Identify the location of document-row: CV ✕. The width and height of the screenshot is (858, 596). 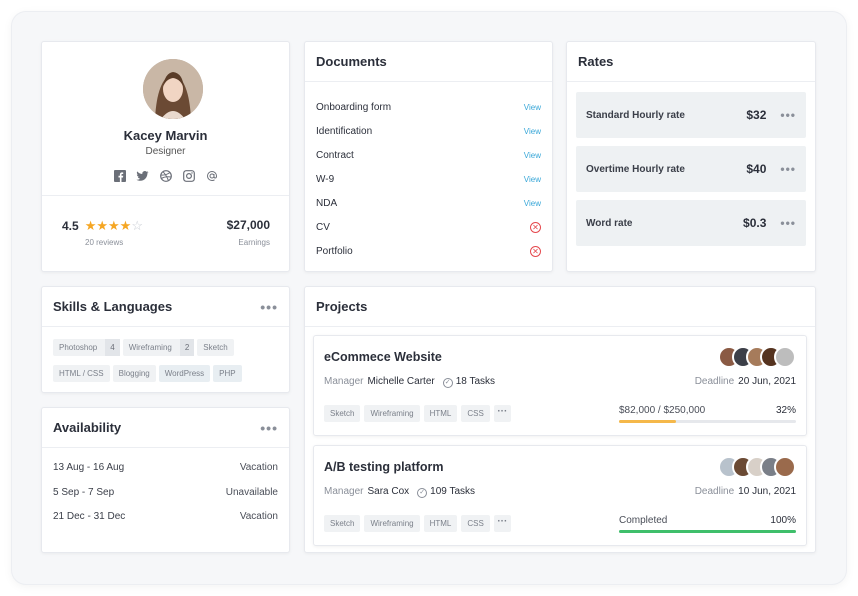
(428, 227).